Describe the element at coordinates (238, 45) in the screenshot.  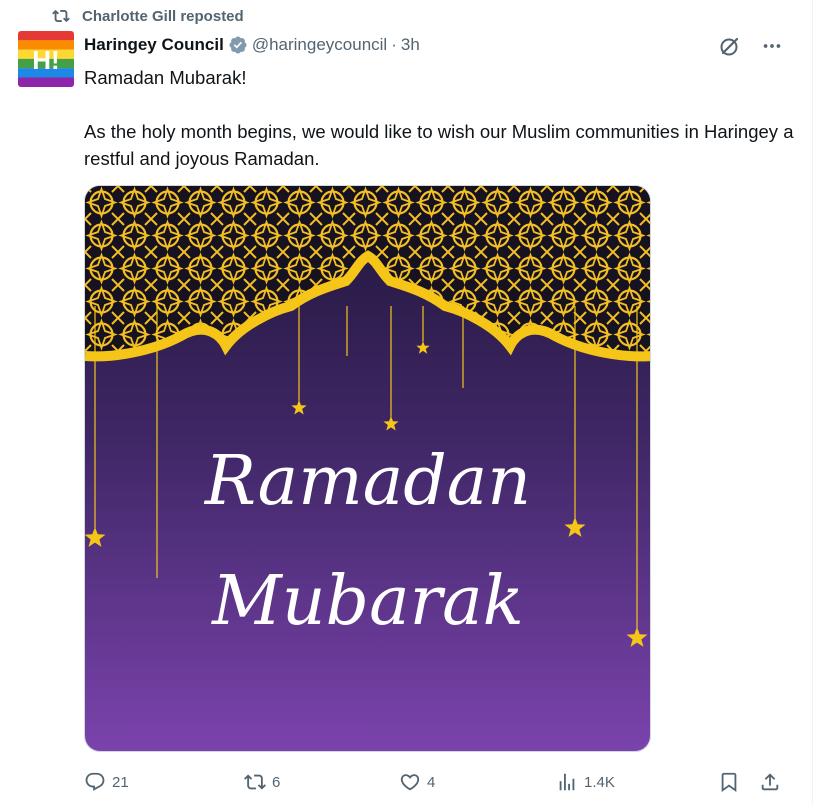
I see `verified-badge-icon` at that location.